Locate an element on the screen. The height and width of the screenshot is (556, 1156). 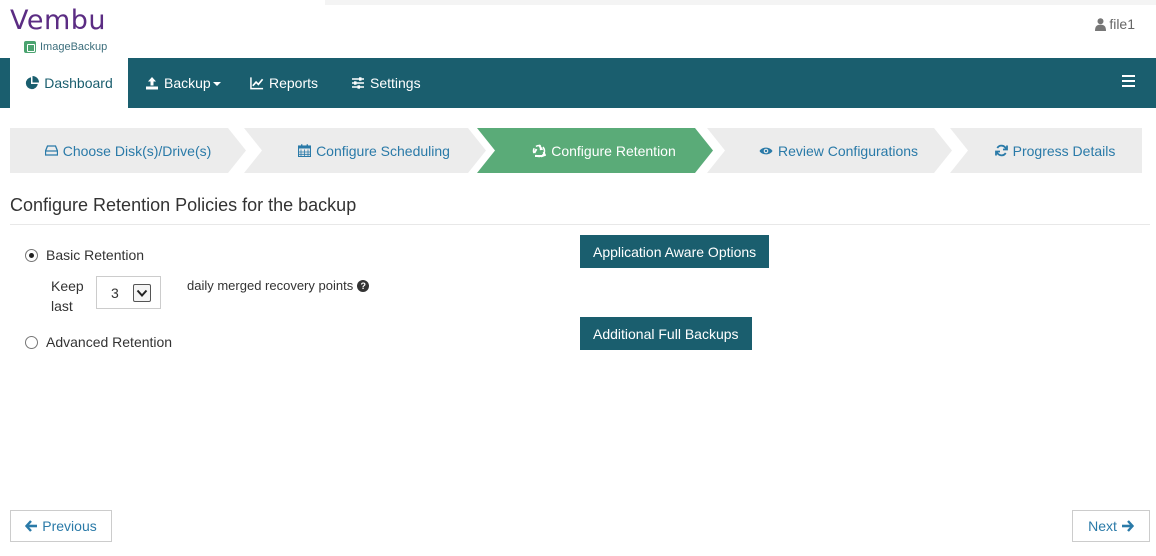
user-menu: file1 is located at coordinates (1115, 24).